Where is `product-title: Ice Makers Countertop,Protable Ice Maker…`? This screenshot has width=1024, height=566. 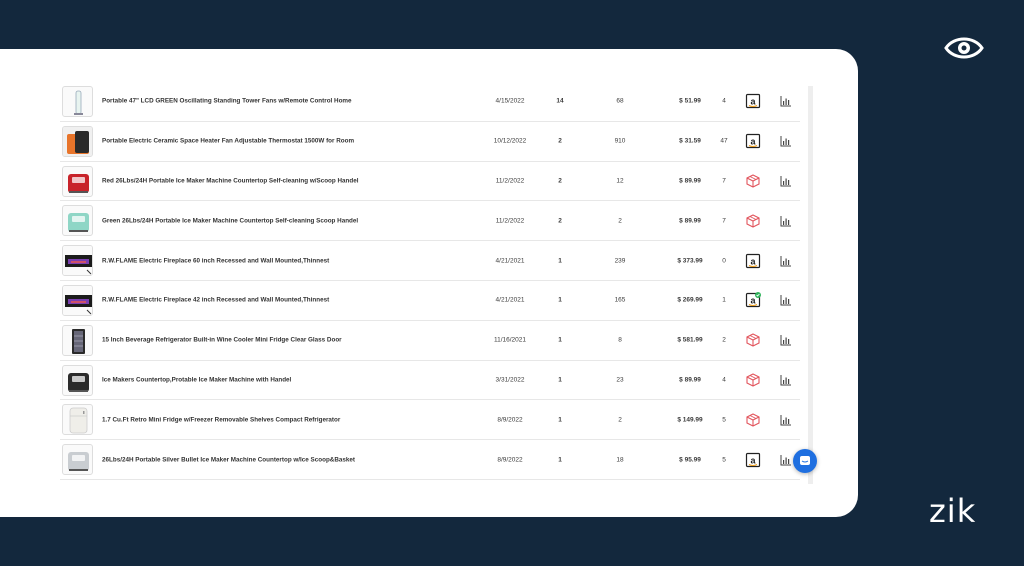 product-title: Ice Makers Countertop,Protable Ice Maker… is located at coordinates (196, 379).